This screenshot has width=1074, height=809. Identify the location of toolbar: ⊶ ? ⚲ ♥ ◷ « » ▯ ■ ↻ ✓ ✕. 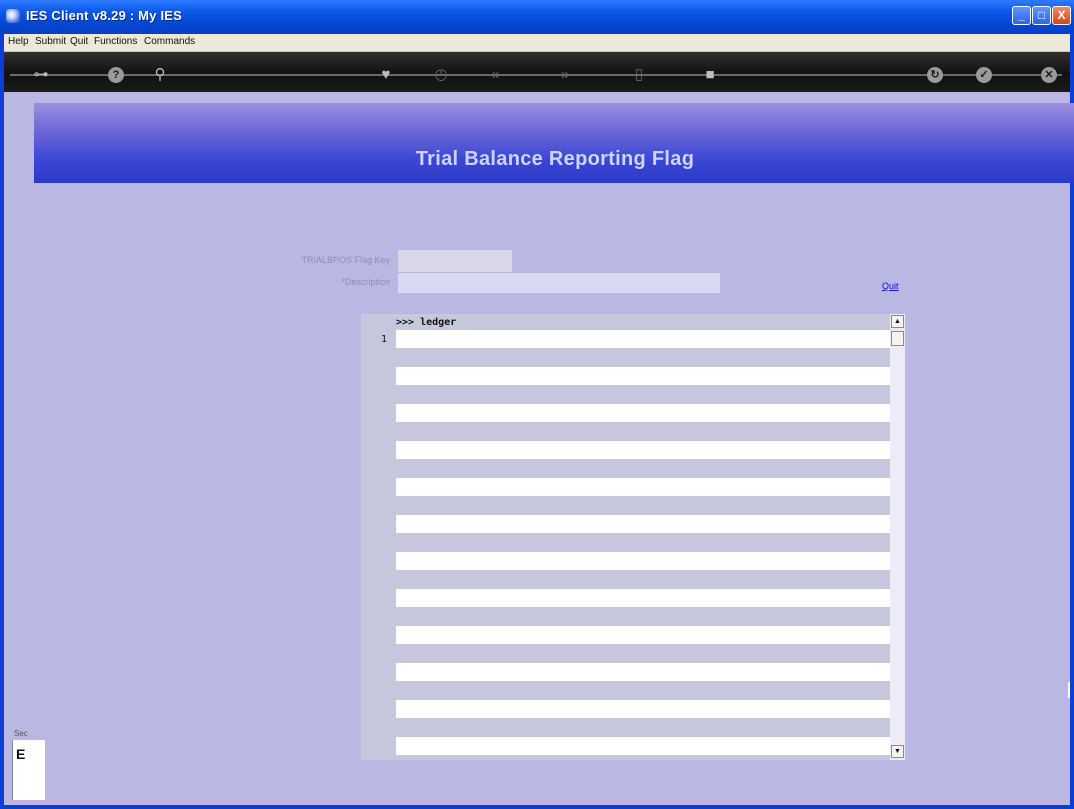
(537, 72).